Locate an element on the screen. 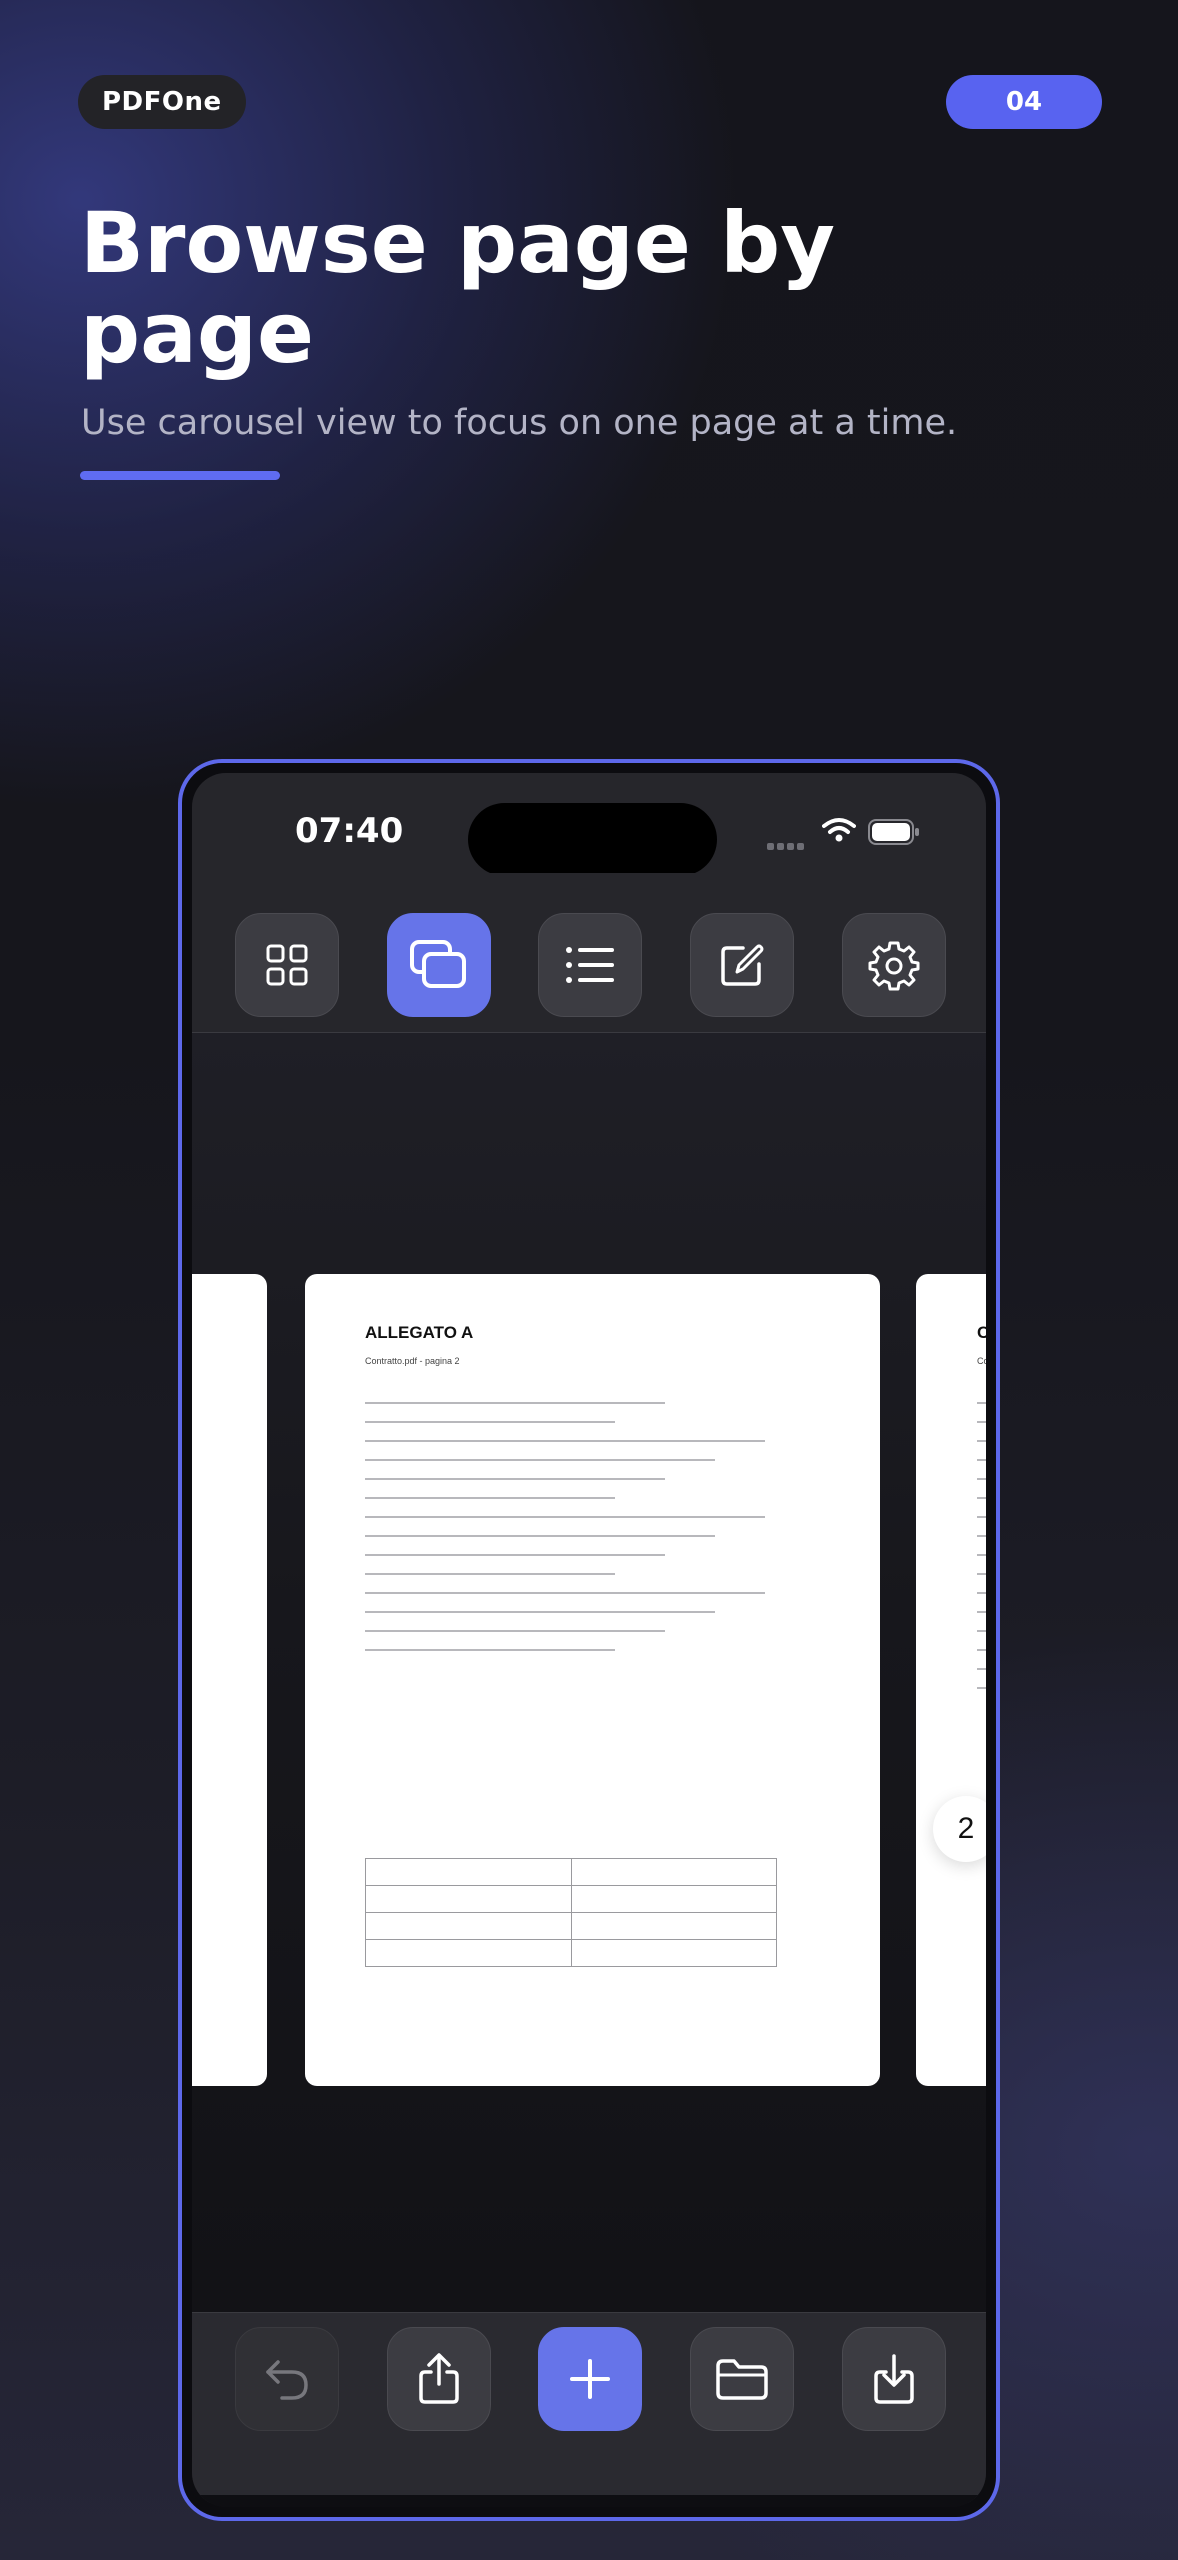  download-icon is located at coordinates (894, 2379).